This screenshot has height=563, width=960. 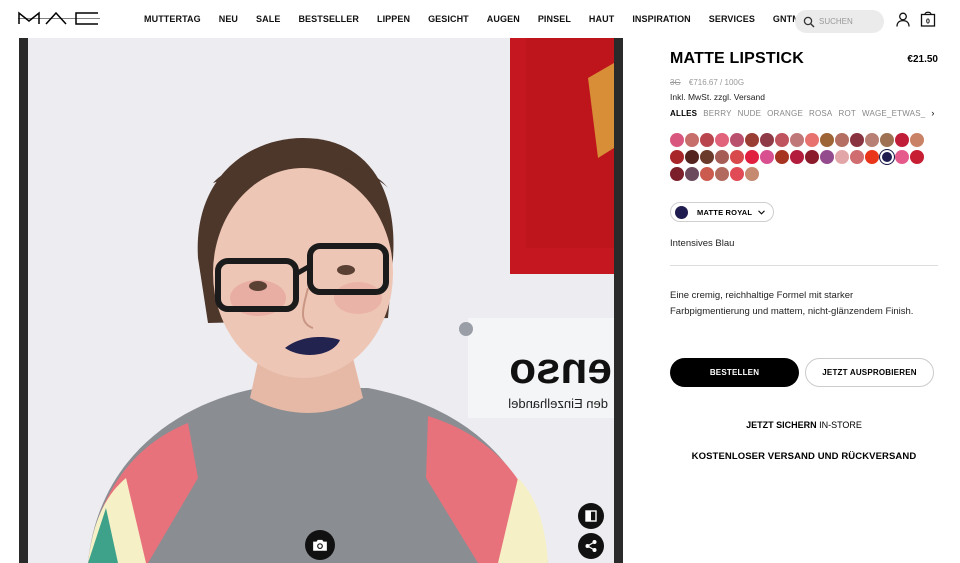 What do you see at coordinates (922, 59) in the screenshot?
I see `product-price: €21.50` at bounding box center [922, 59].